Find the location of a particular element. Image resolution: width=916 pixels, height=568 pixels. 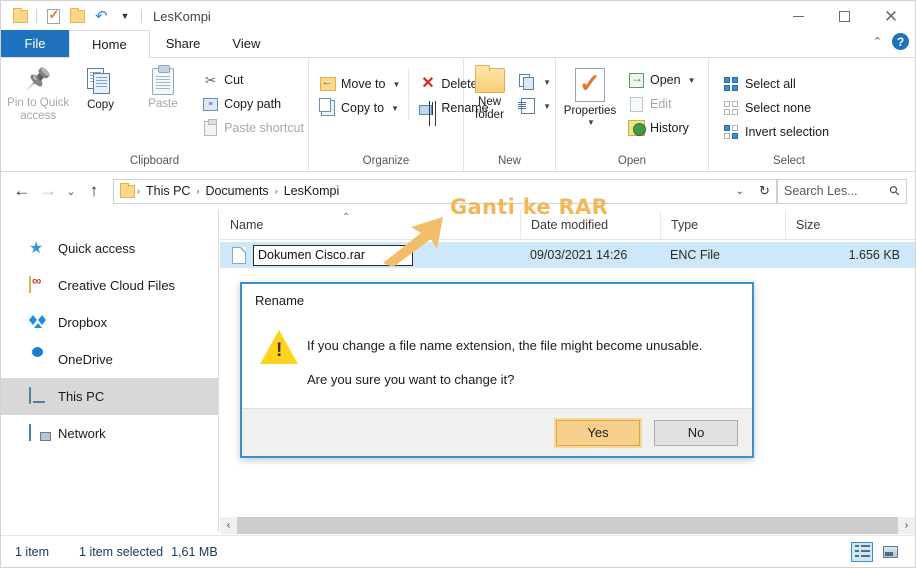

sidebar-item-onedrive: OneDrive is located at coordinates (109, 359).